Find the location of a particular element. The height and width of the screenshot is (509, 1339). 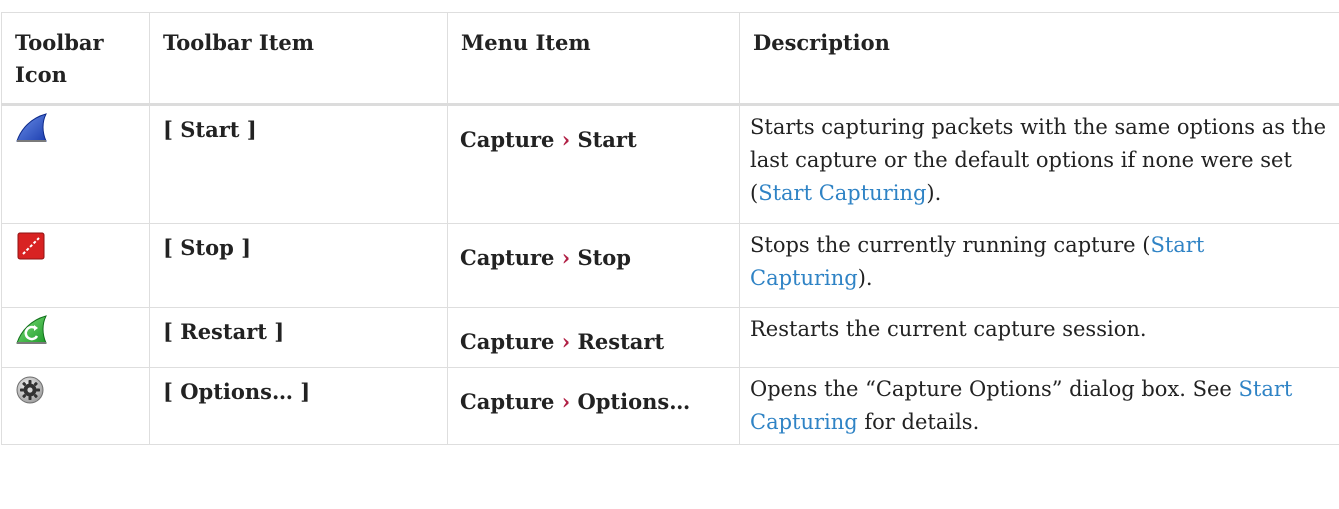

menu-item: Capture › Start is located at coordinates (593, 164).